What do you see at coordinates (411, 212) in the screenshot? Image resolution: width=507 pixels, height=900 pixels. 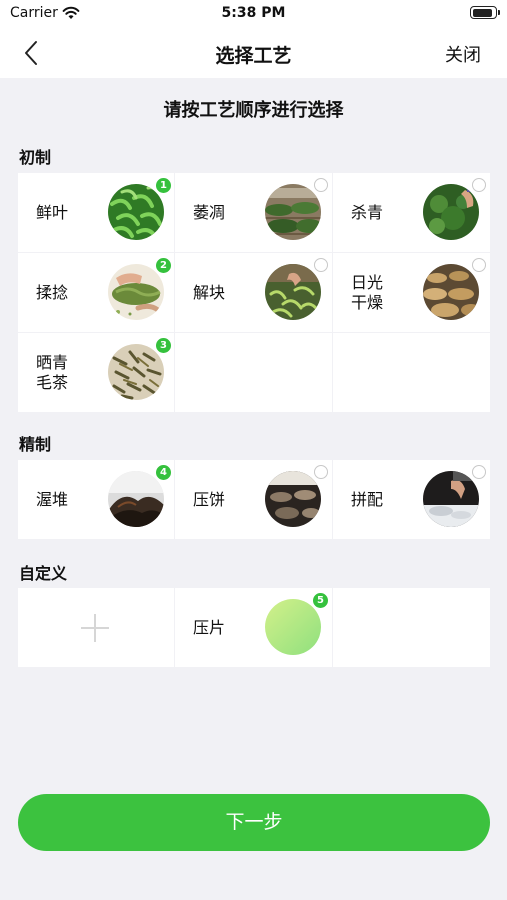 I see `process-item-fixing: 杀青` at bounding box center [411, 212].